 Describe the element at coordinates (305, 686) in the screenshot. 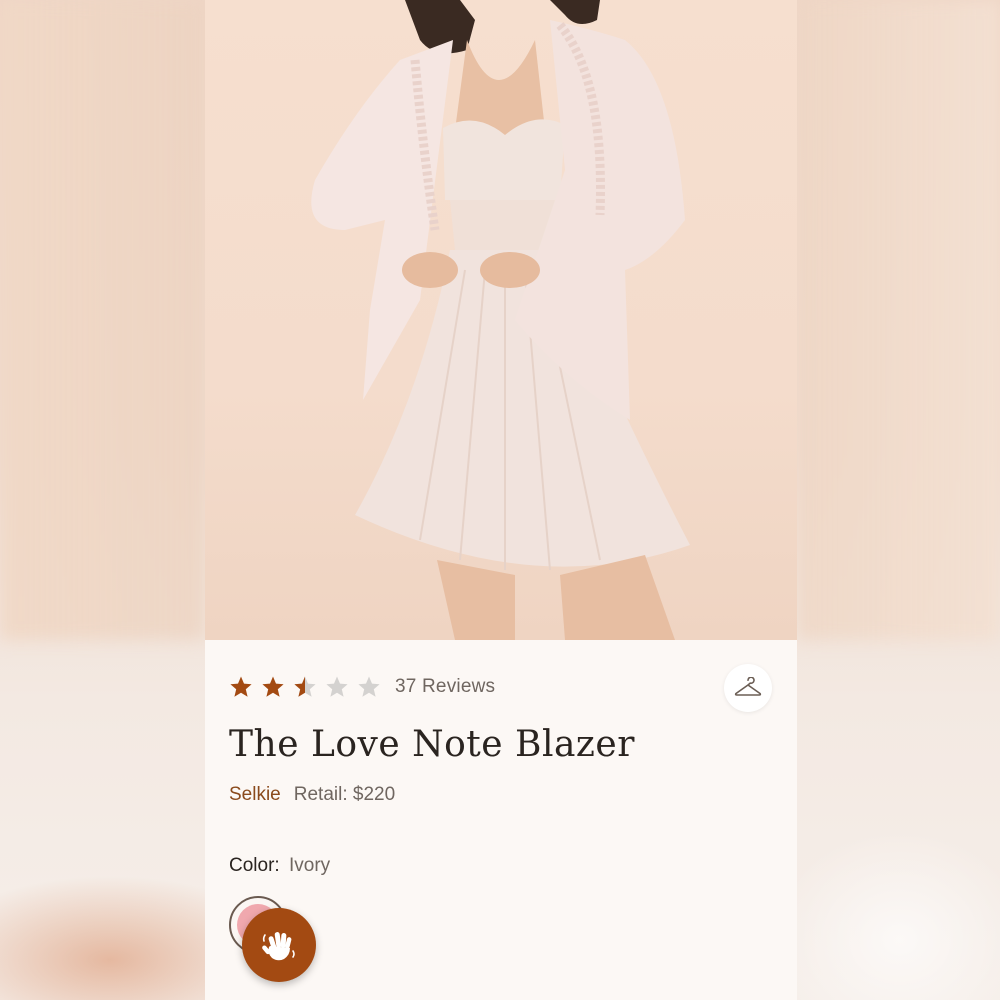

I see `star-half-icon` at that location.